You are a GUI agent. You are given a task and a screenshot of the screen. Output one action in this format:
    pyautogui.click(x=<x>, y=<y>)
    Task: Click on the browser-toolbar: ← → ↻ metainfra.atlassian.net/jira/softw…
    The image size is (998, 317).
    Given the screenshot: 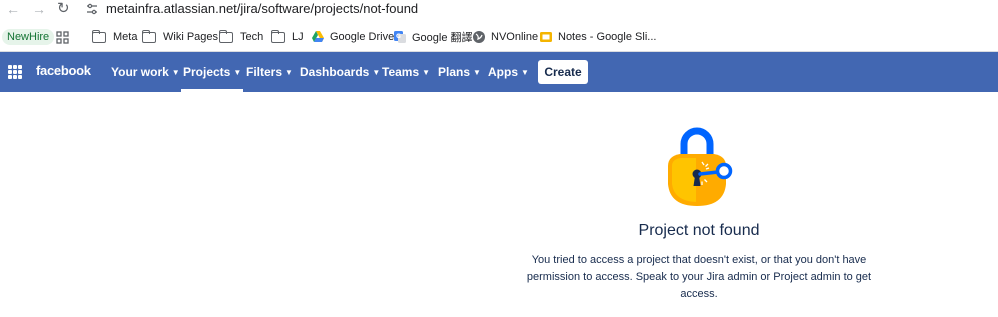 What is the action you would take?
    pyautogui.click(x=499, y=10)
    